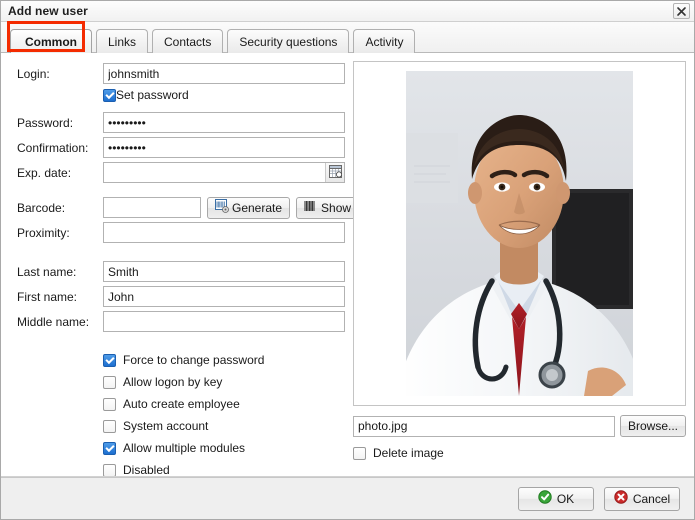 Image resolution: width=695 pixels, height=520 pixels. I want to click on password-label: Password:, so click(45, 122).